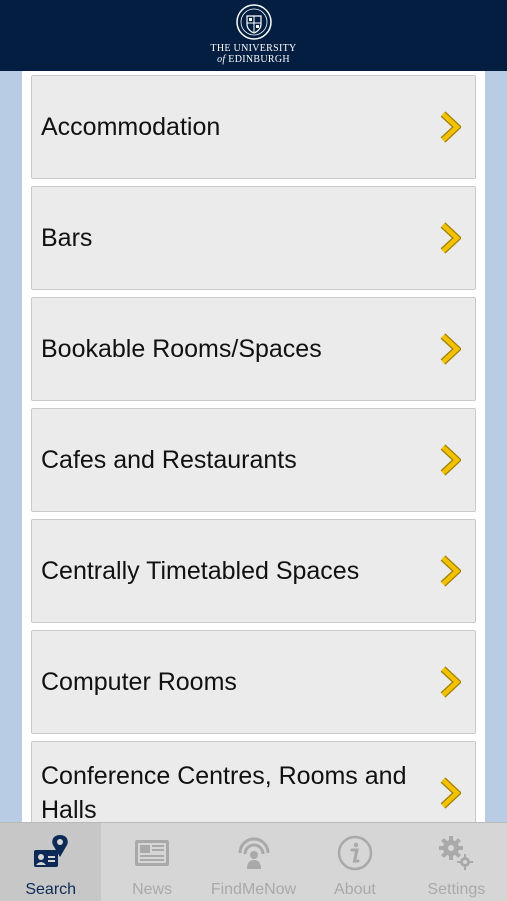 The height and width of the screenshot is (901, 507). Describe the element at coordinates (456, 853) in the screenshot. I see `gears-icon` at that location.